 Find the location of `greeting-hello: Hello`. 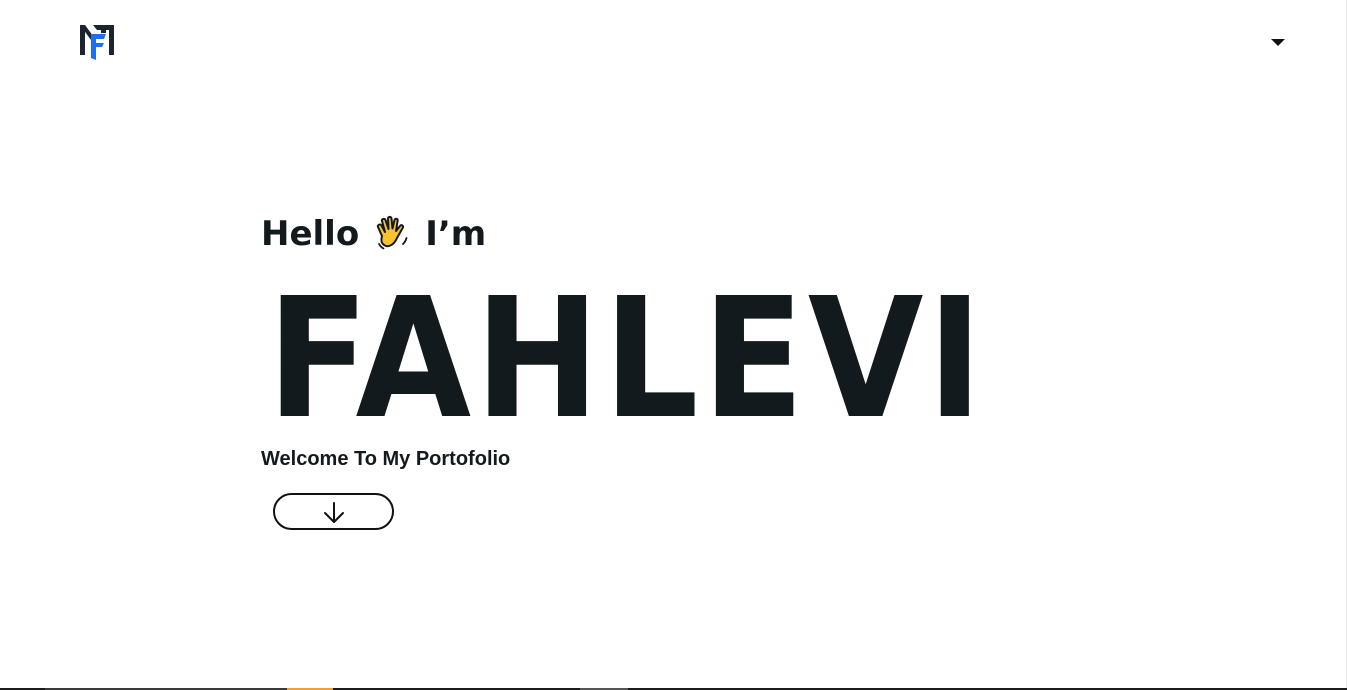

greeting-hello: Hello is located at coordinates (310, 234).